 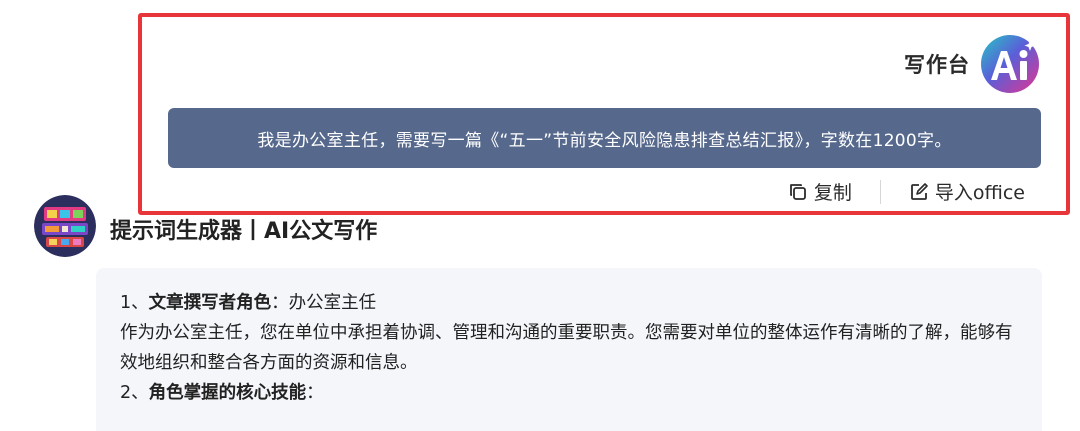 I want to click on answer-item-2: 2、角色掌握的核心技能：, so click(x=570, y=393).